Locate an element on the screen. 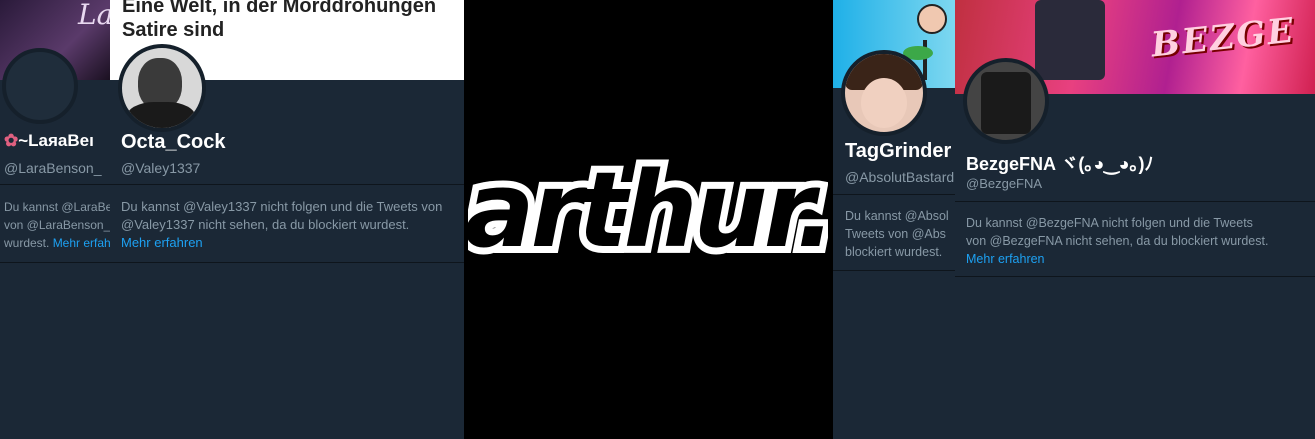 Image resolution: width=1315 pixels, height=439 pixels. profile-handle: @BezgeFNA is located at coordinates (1004, 183).